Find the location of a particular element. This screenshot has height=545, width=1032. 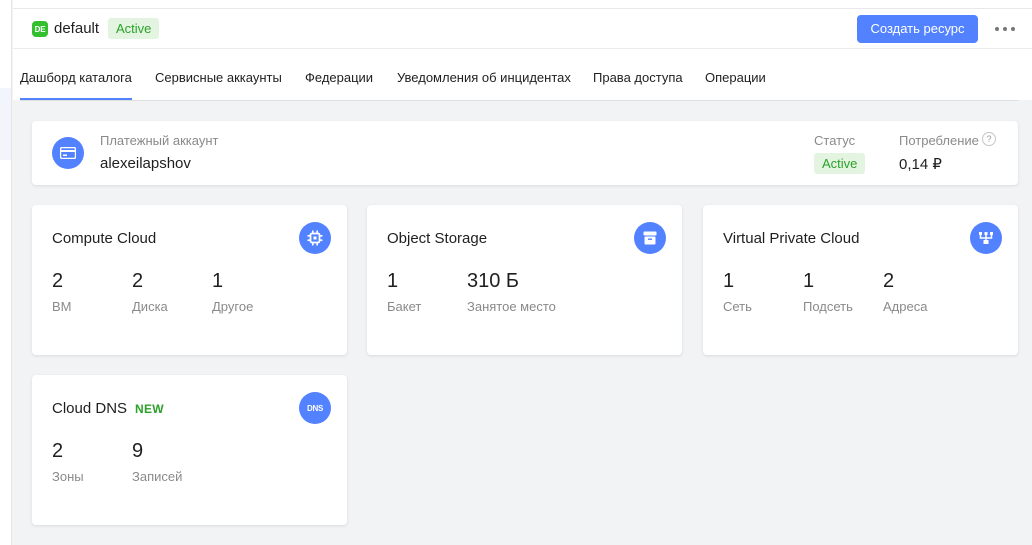

service-card-title: Compute Cloud is located at coordinates (104, 238).